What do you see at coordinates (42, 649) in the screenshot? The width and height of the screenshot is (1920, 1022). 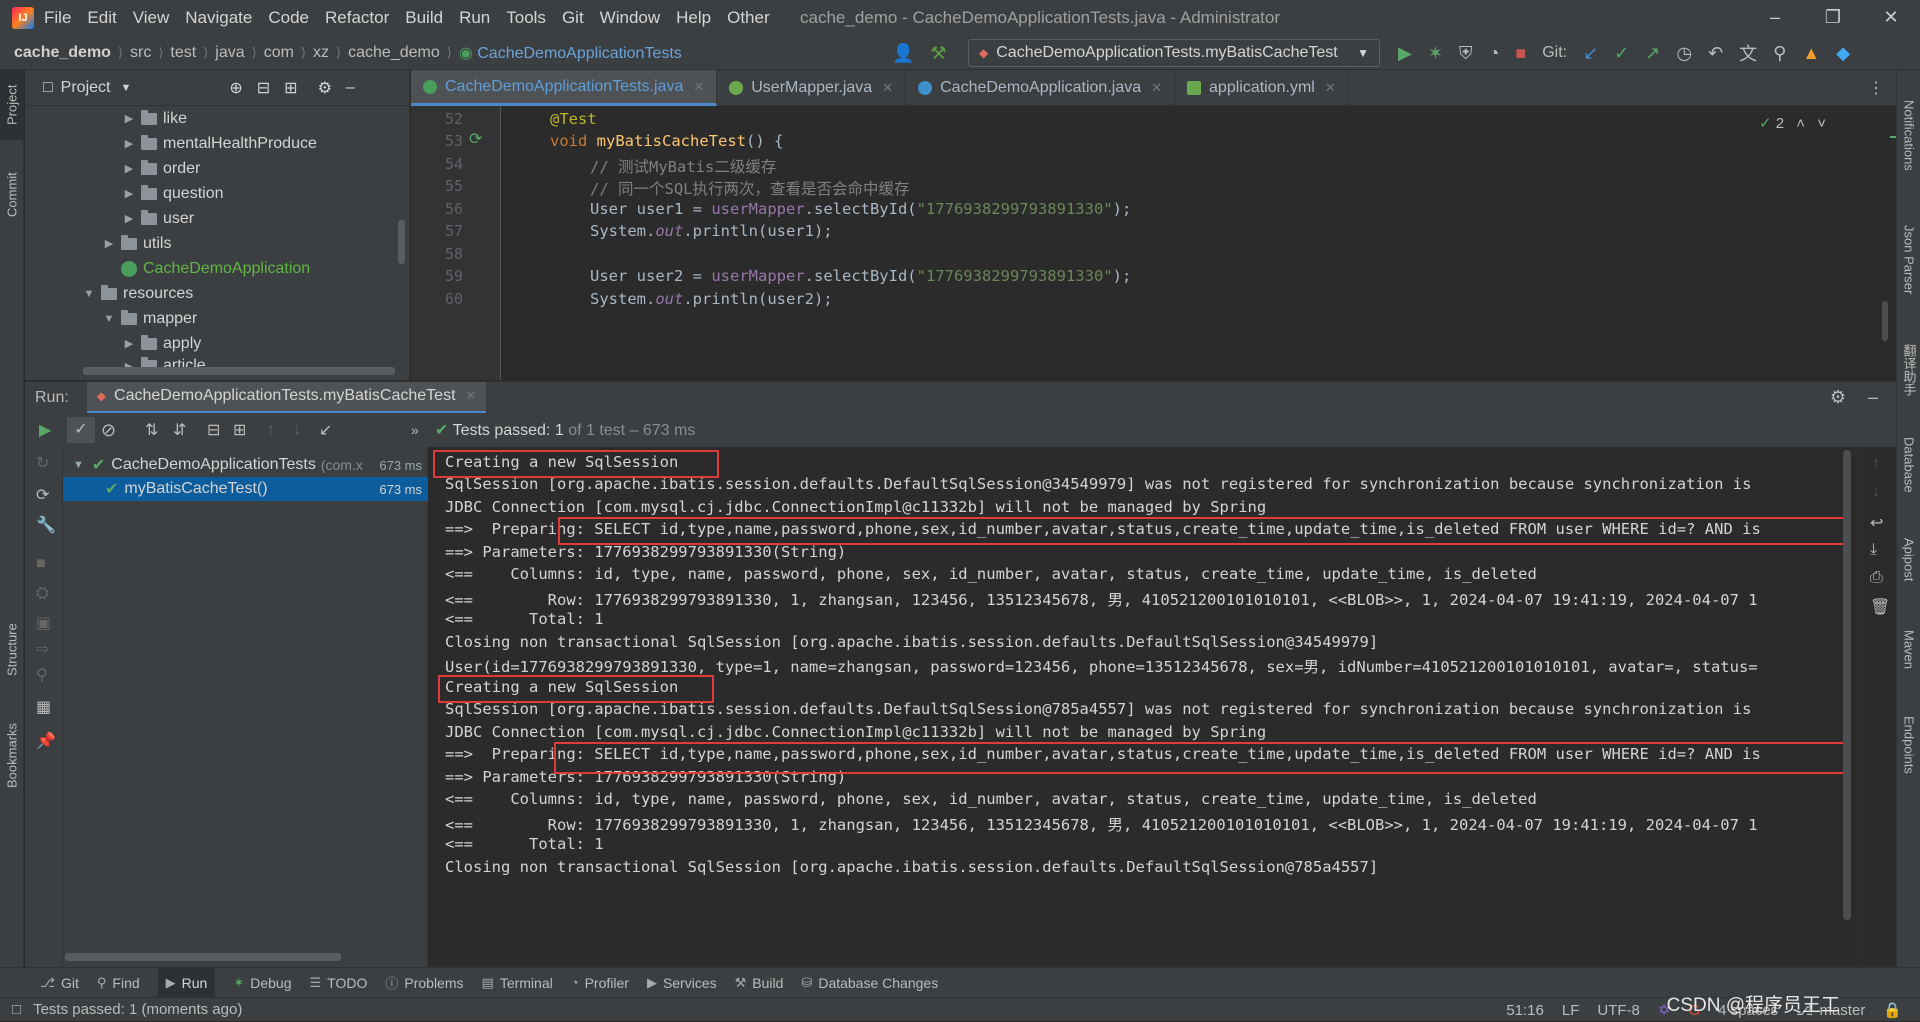 I see `exit-icon: ⇨` at bounding box center [42, 649].